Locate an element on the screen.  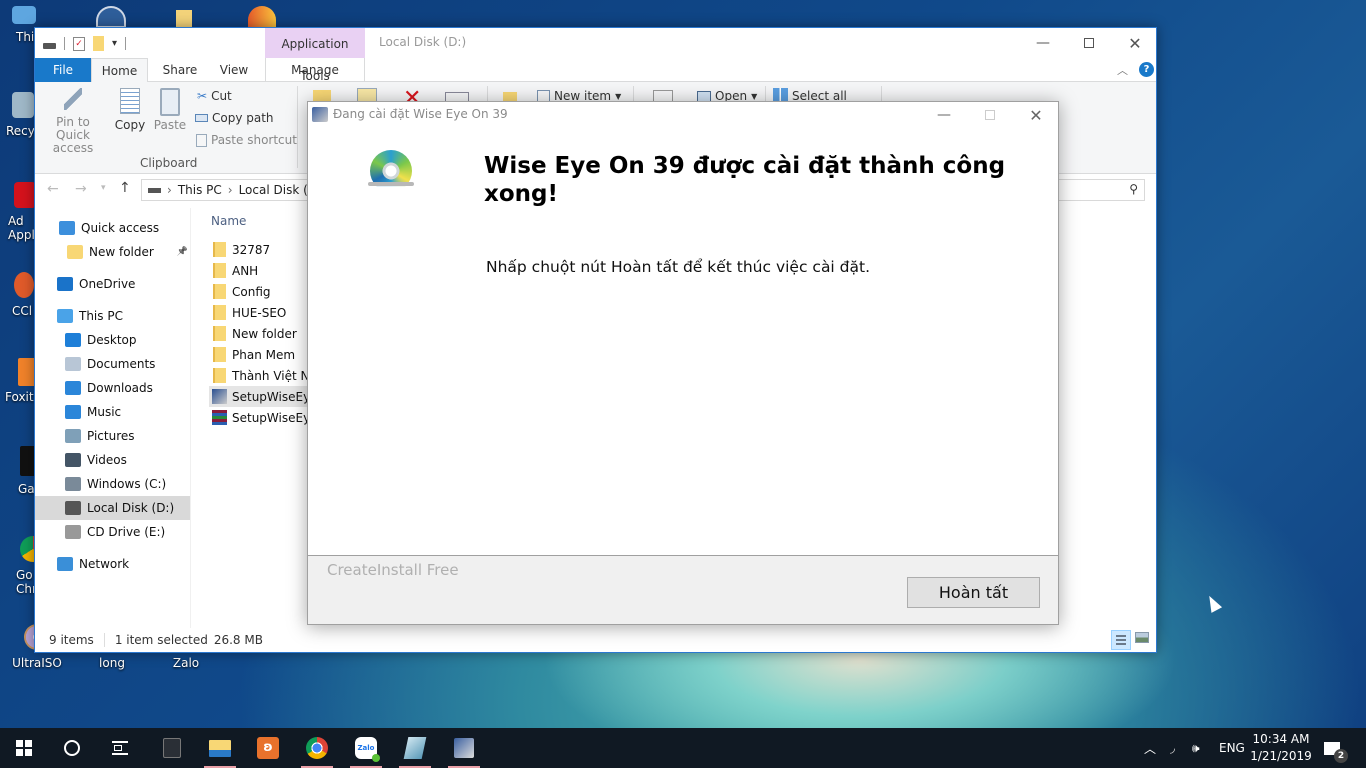
nav-item-videos: Videos is located at coordinates (112, 460).